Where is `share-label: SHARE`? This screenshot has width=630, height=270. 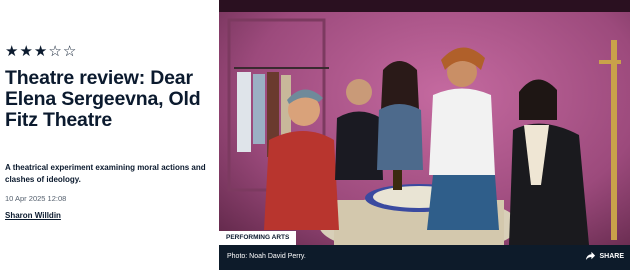 share-label: SHARE is located at coordinates (611, 256).